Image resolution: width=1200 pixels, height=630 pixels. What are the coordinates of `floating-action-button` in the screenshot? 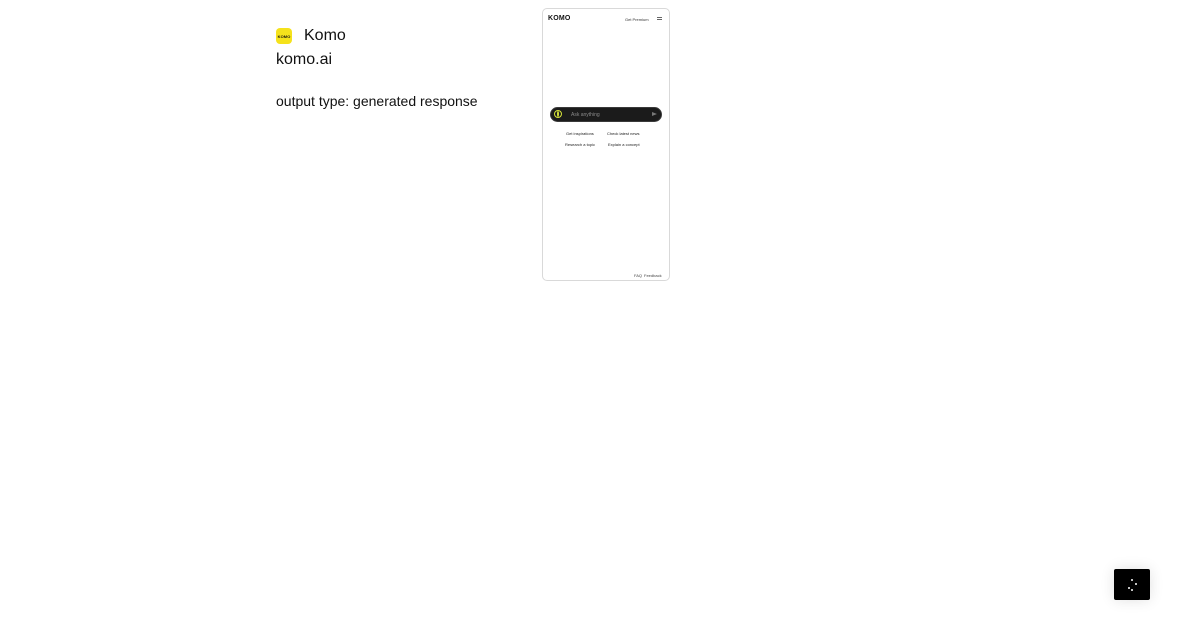 It's located at (1132, 584).